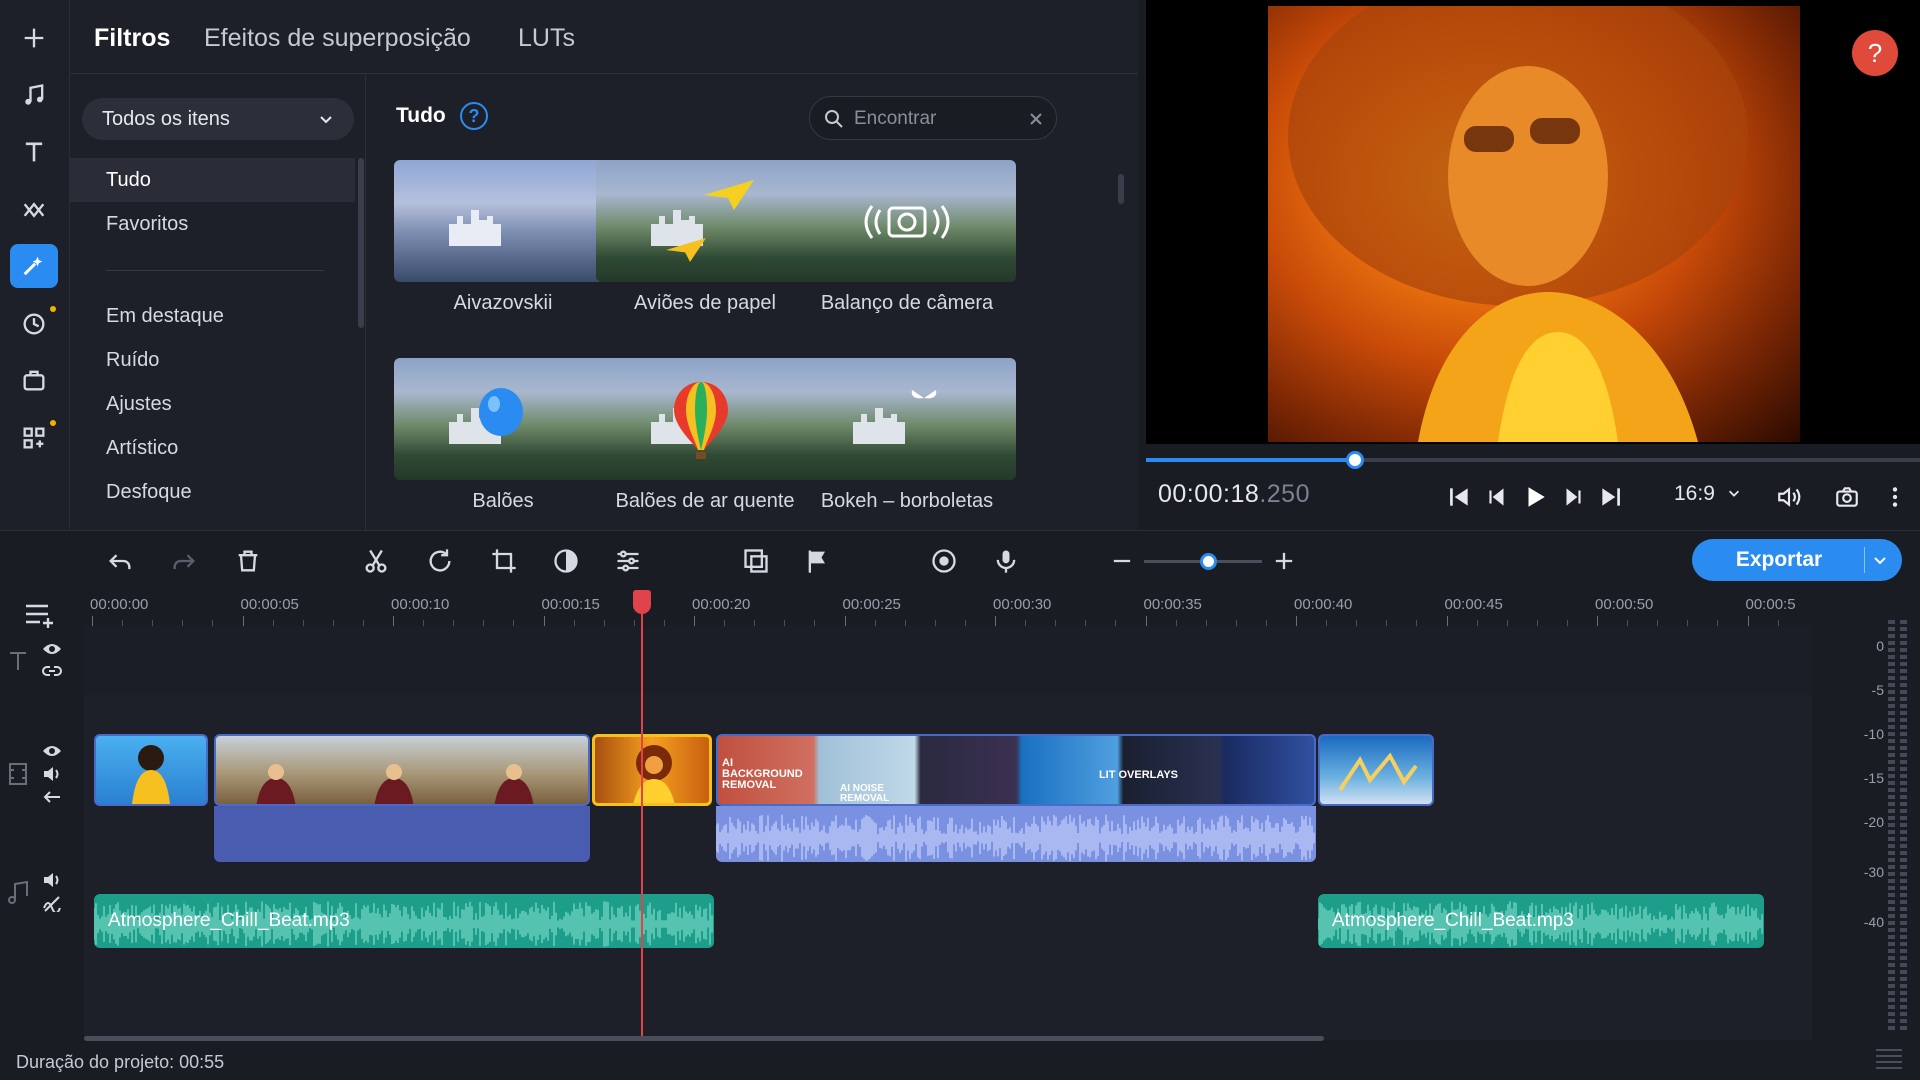 Image resolution: width=1920 pixels, height=1080 pixels. What do you see at coordinates (34, 438) in the screenshot?
I see `apps-icon` at bounding box center [34, 438].